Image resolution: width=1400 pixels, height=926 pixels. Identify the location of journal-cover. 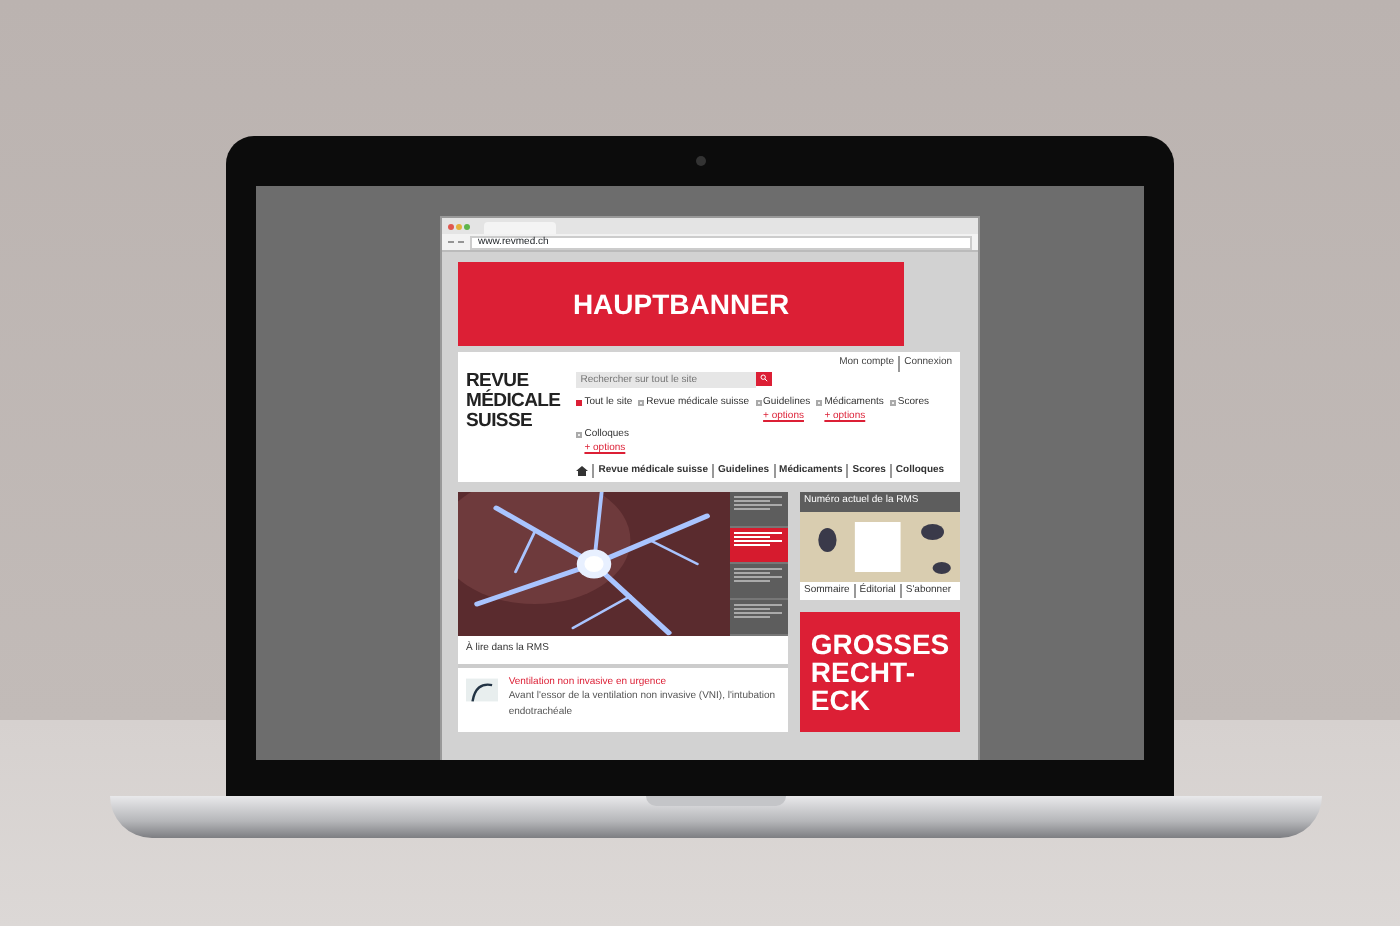
(880, 546).